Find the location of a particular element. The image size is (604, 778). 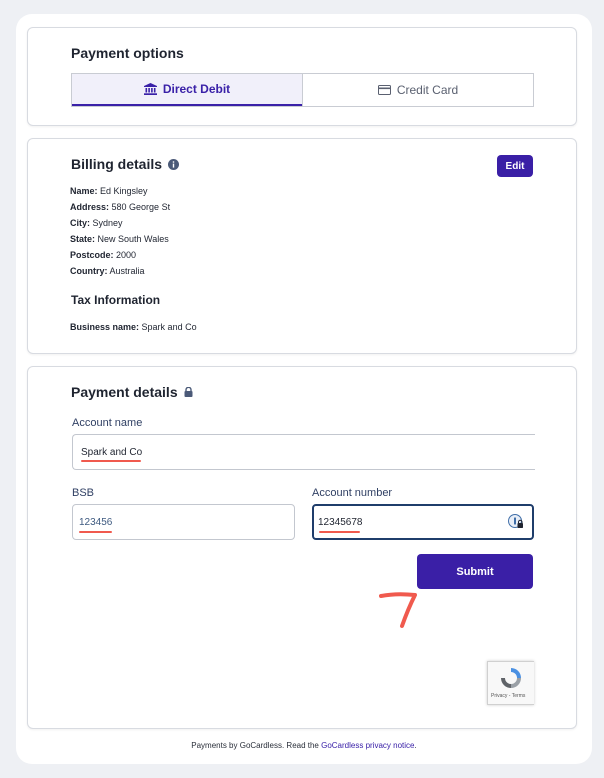

bsb-field is located at coordinates (183, 522).